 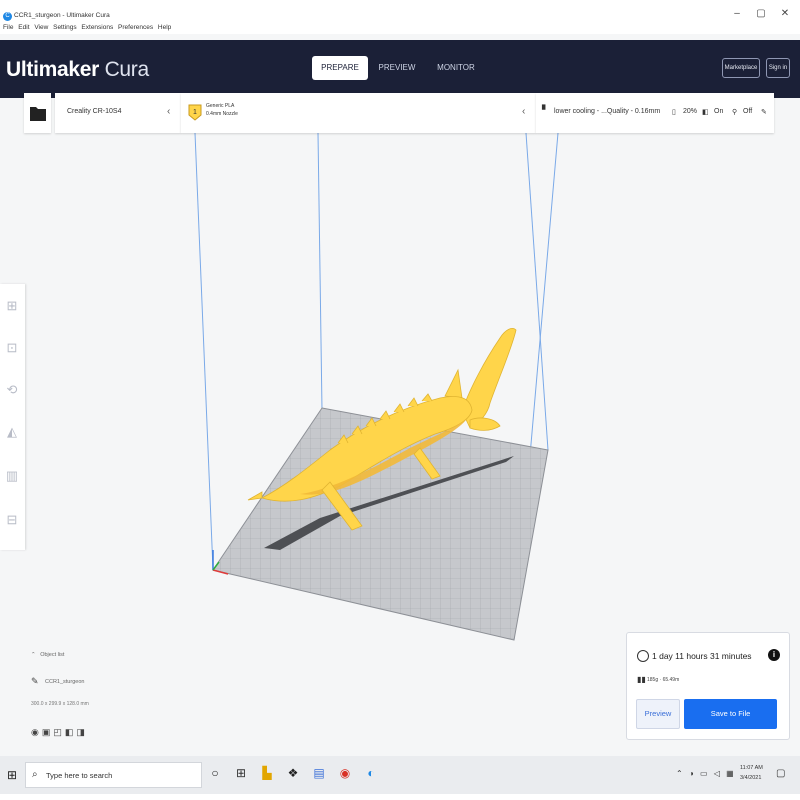 What do you see at coordinates (663, 680) in the screenshot?
I see `material-usage: 185g · 65.49m` at bounding box center [663, 680].